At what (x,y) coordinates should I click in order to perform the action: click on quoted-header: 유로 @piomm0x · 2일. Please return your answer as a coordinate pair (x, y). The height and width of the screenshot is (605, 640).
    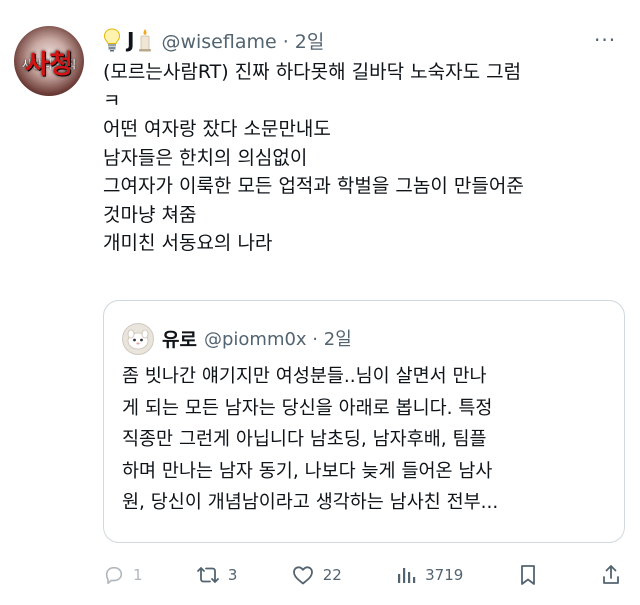
    Looking at the image, I should click on (257, 338).